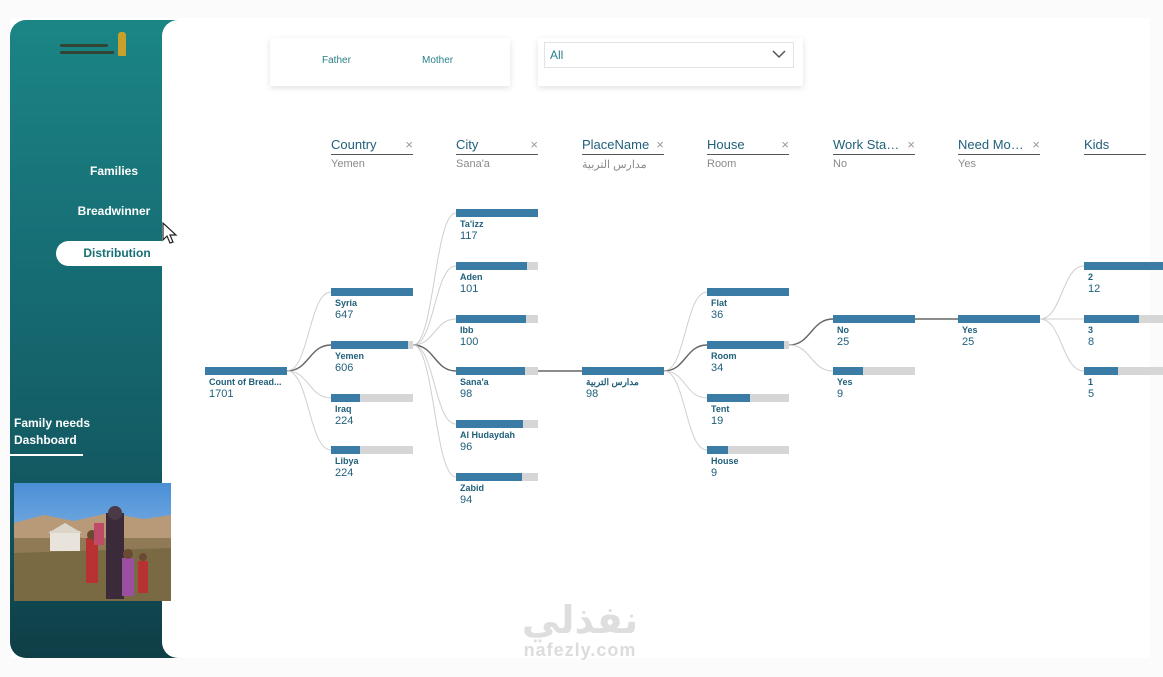 This screenshot has height=677, width=1163. Describe the element at coordinates (467, 330) in the screenshot. I see `node-label: Ibb` at that location.